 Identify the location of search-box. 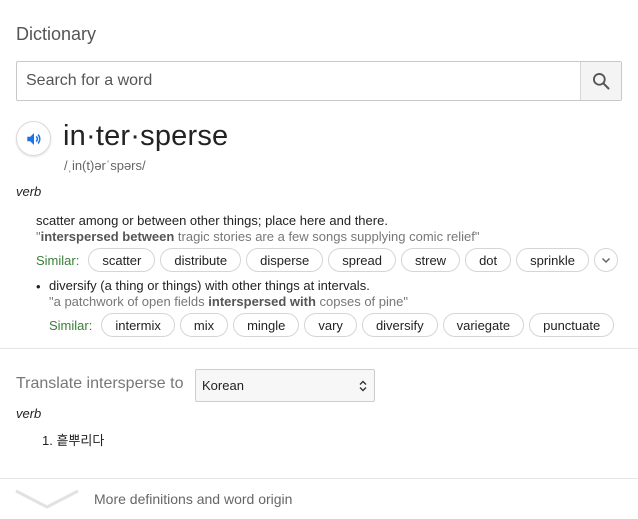
(319, 81).